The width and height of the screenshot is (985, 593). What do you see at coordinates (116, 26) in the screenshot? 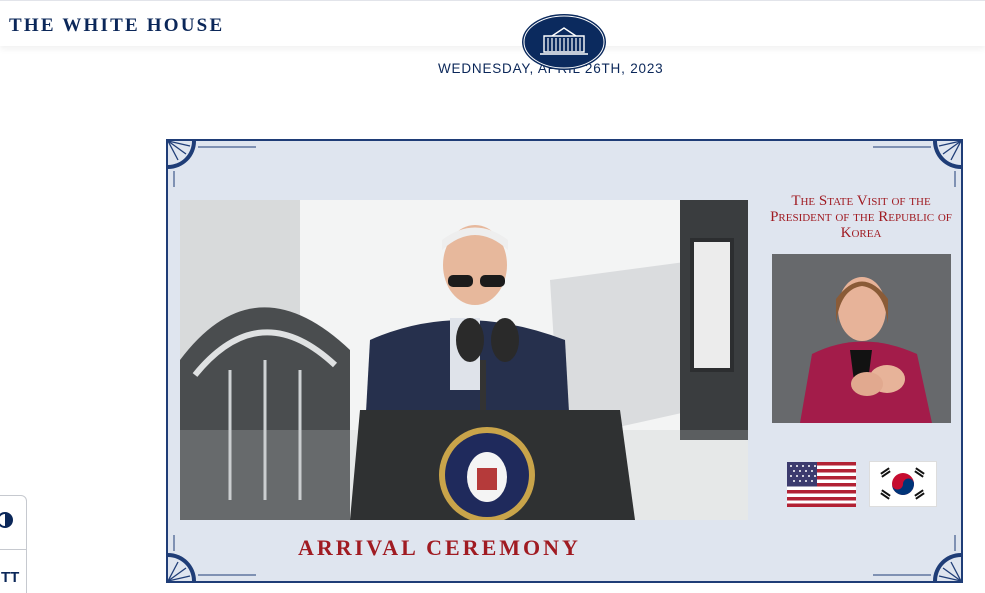
I see `site-title: THE WHITE HOUSE` at bounding box center [116, 26].